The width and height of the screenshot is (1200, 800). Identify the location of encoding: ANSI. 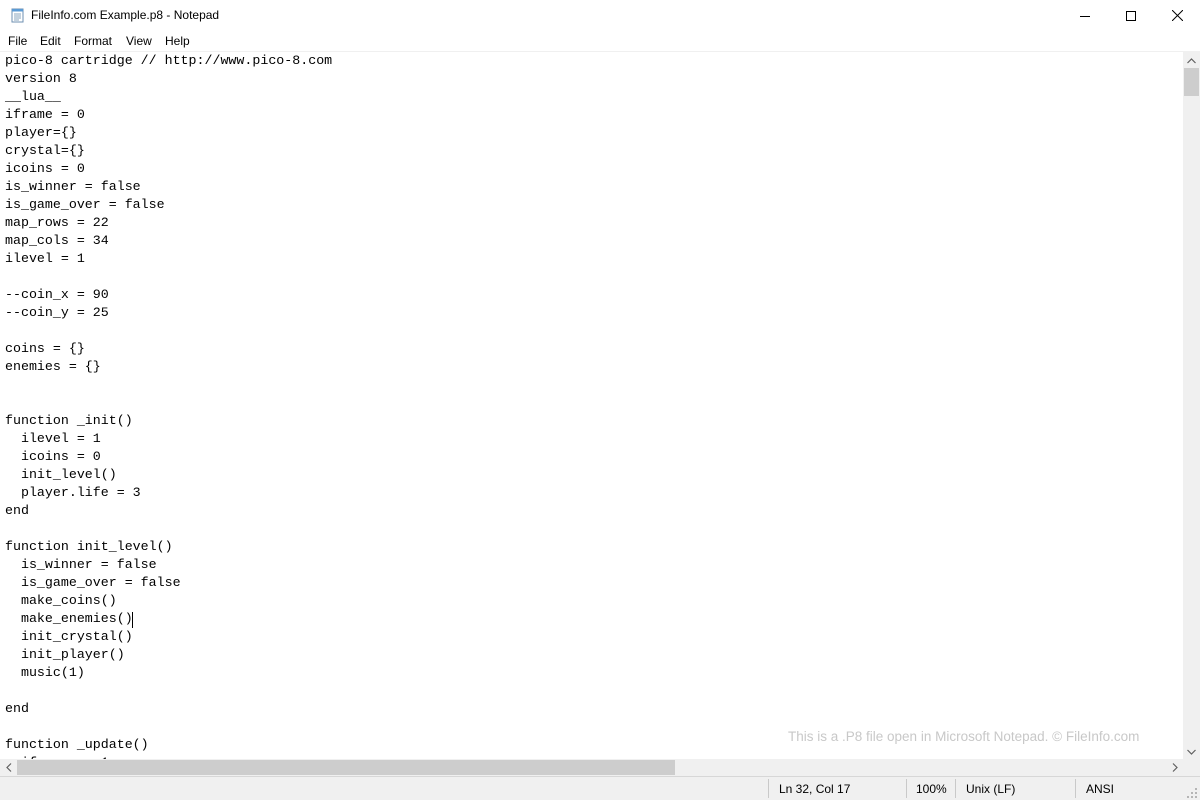
(1100, 789).